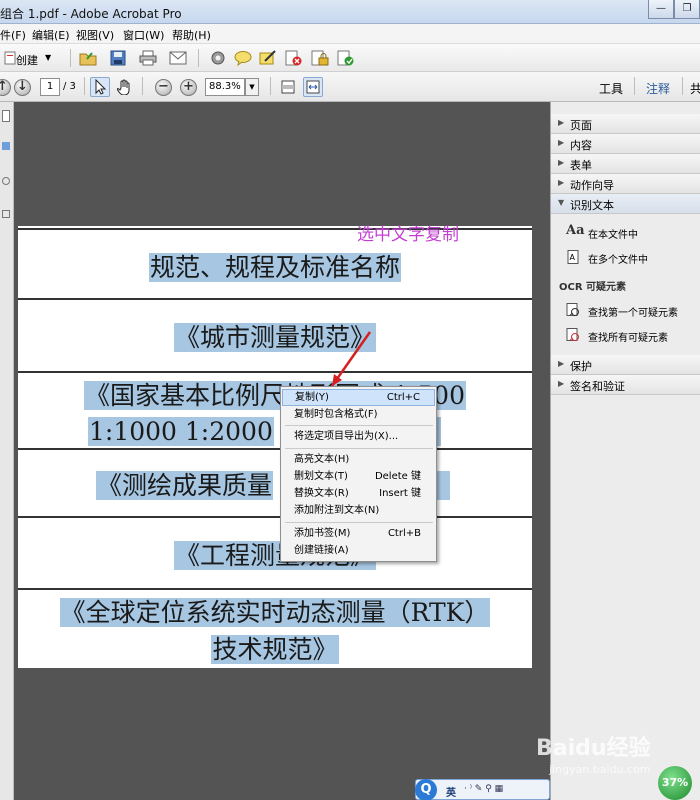 This screenshot has width=700, height=800. I want to click on menu-bar: 件(F) 编辑(E) 视图(V) 窗口(W) 帮助(H), so click(350, 34).